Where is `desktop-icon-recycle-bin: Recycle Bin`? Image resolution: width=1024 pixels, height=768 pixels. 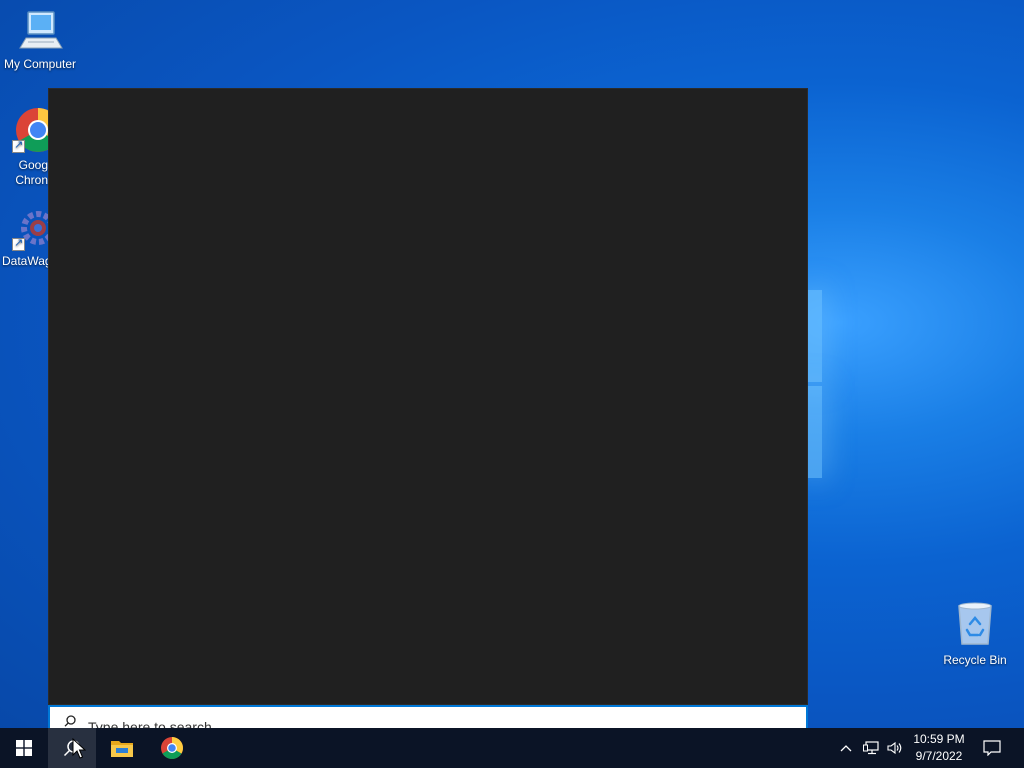 desktop-icon-recycle-bin: Recycle Bin is located at coordinates (975, 634).